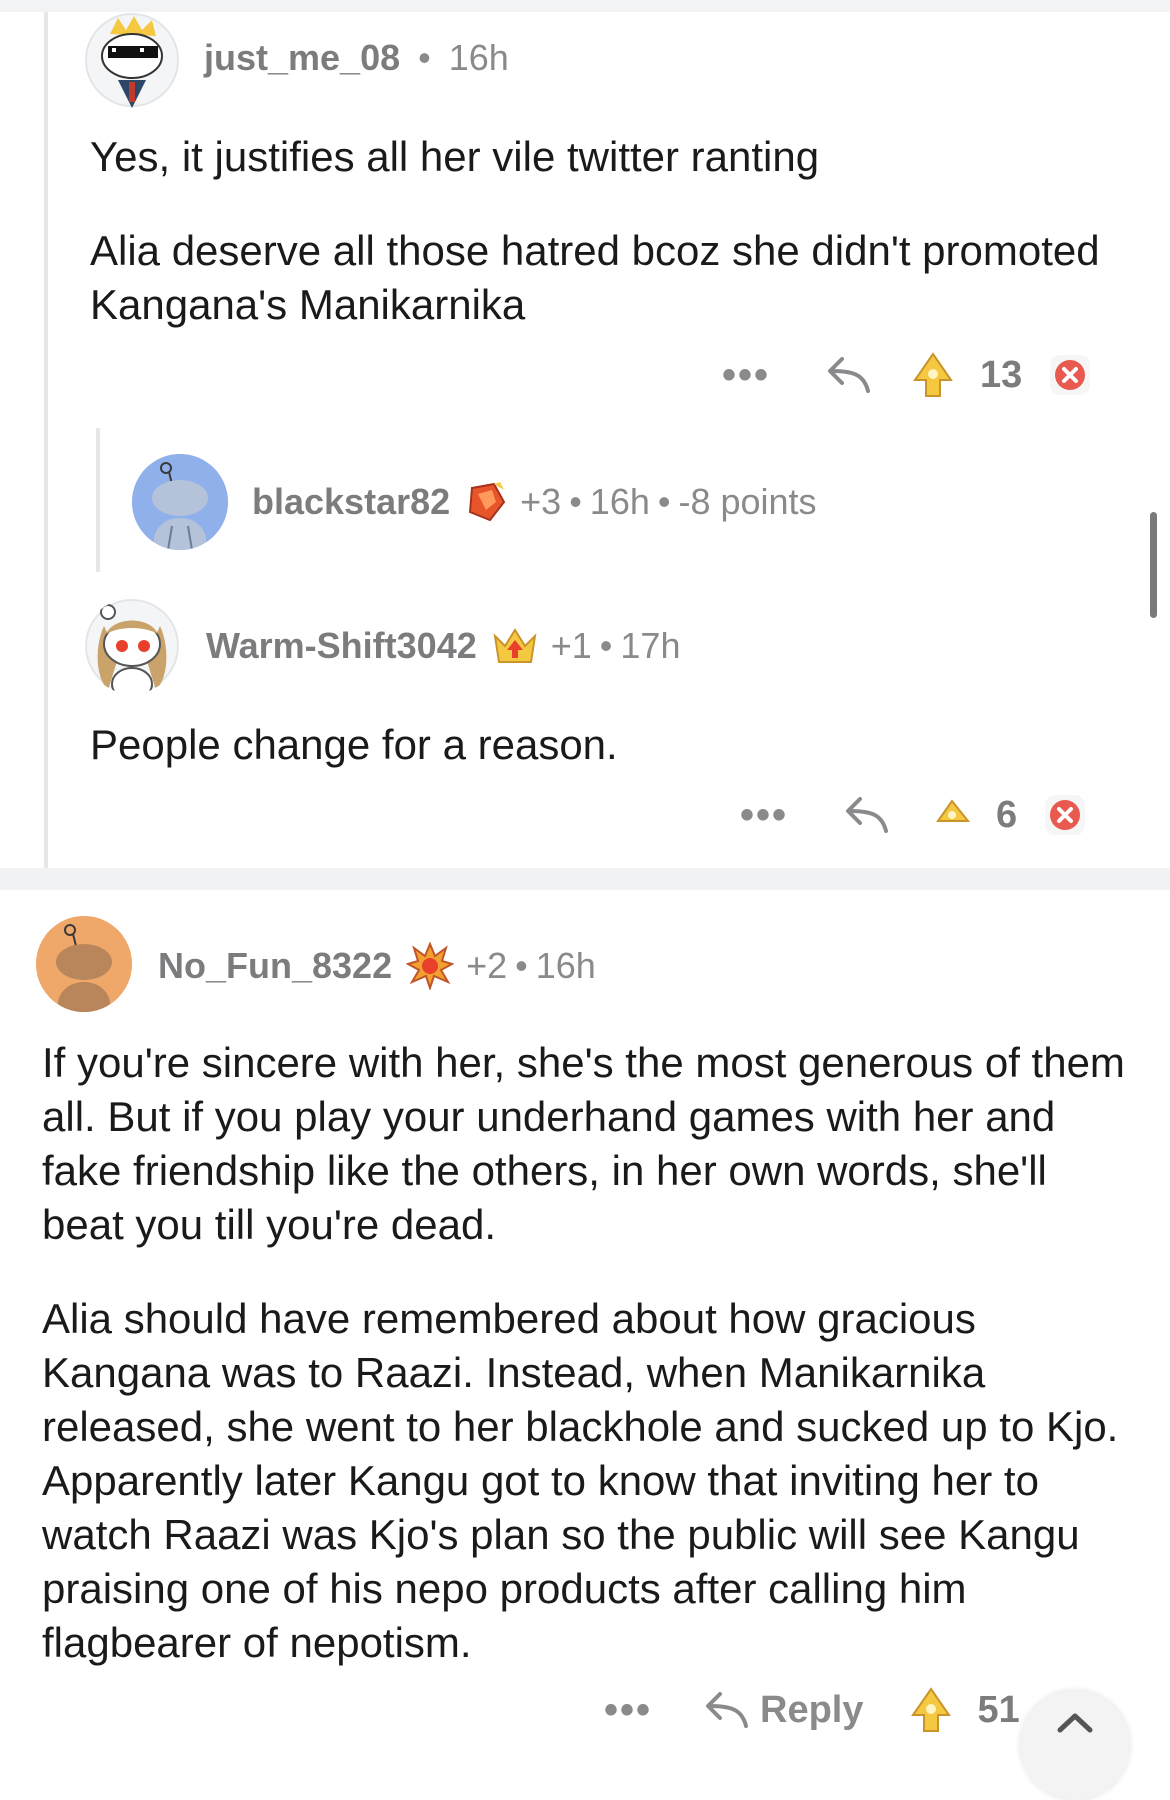  What do you see at coordinates (98, 500) in the screenshot?
I see `thread-line-child` at bounding box center [98, 500].